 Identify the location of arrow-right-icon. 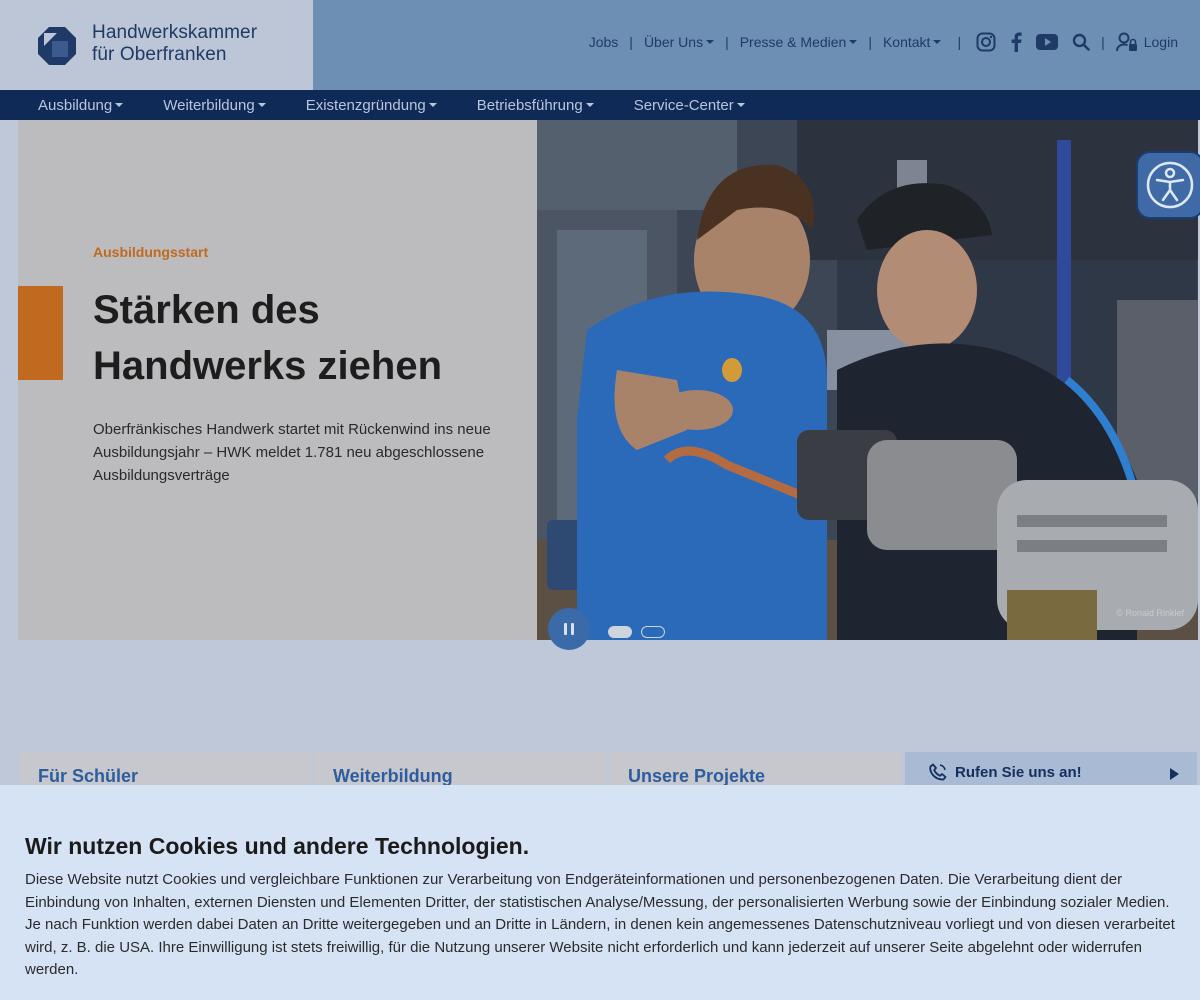
(1174, 774).